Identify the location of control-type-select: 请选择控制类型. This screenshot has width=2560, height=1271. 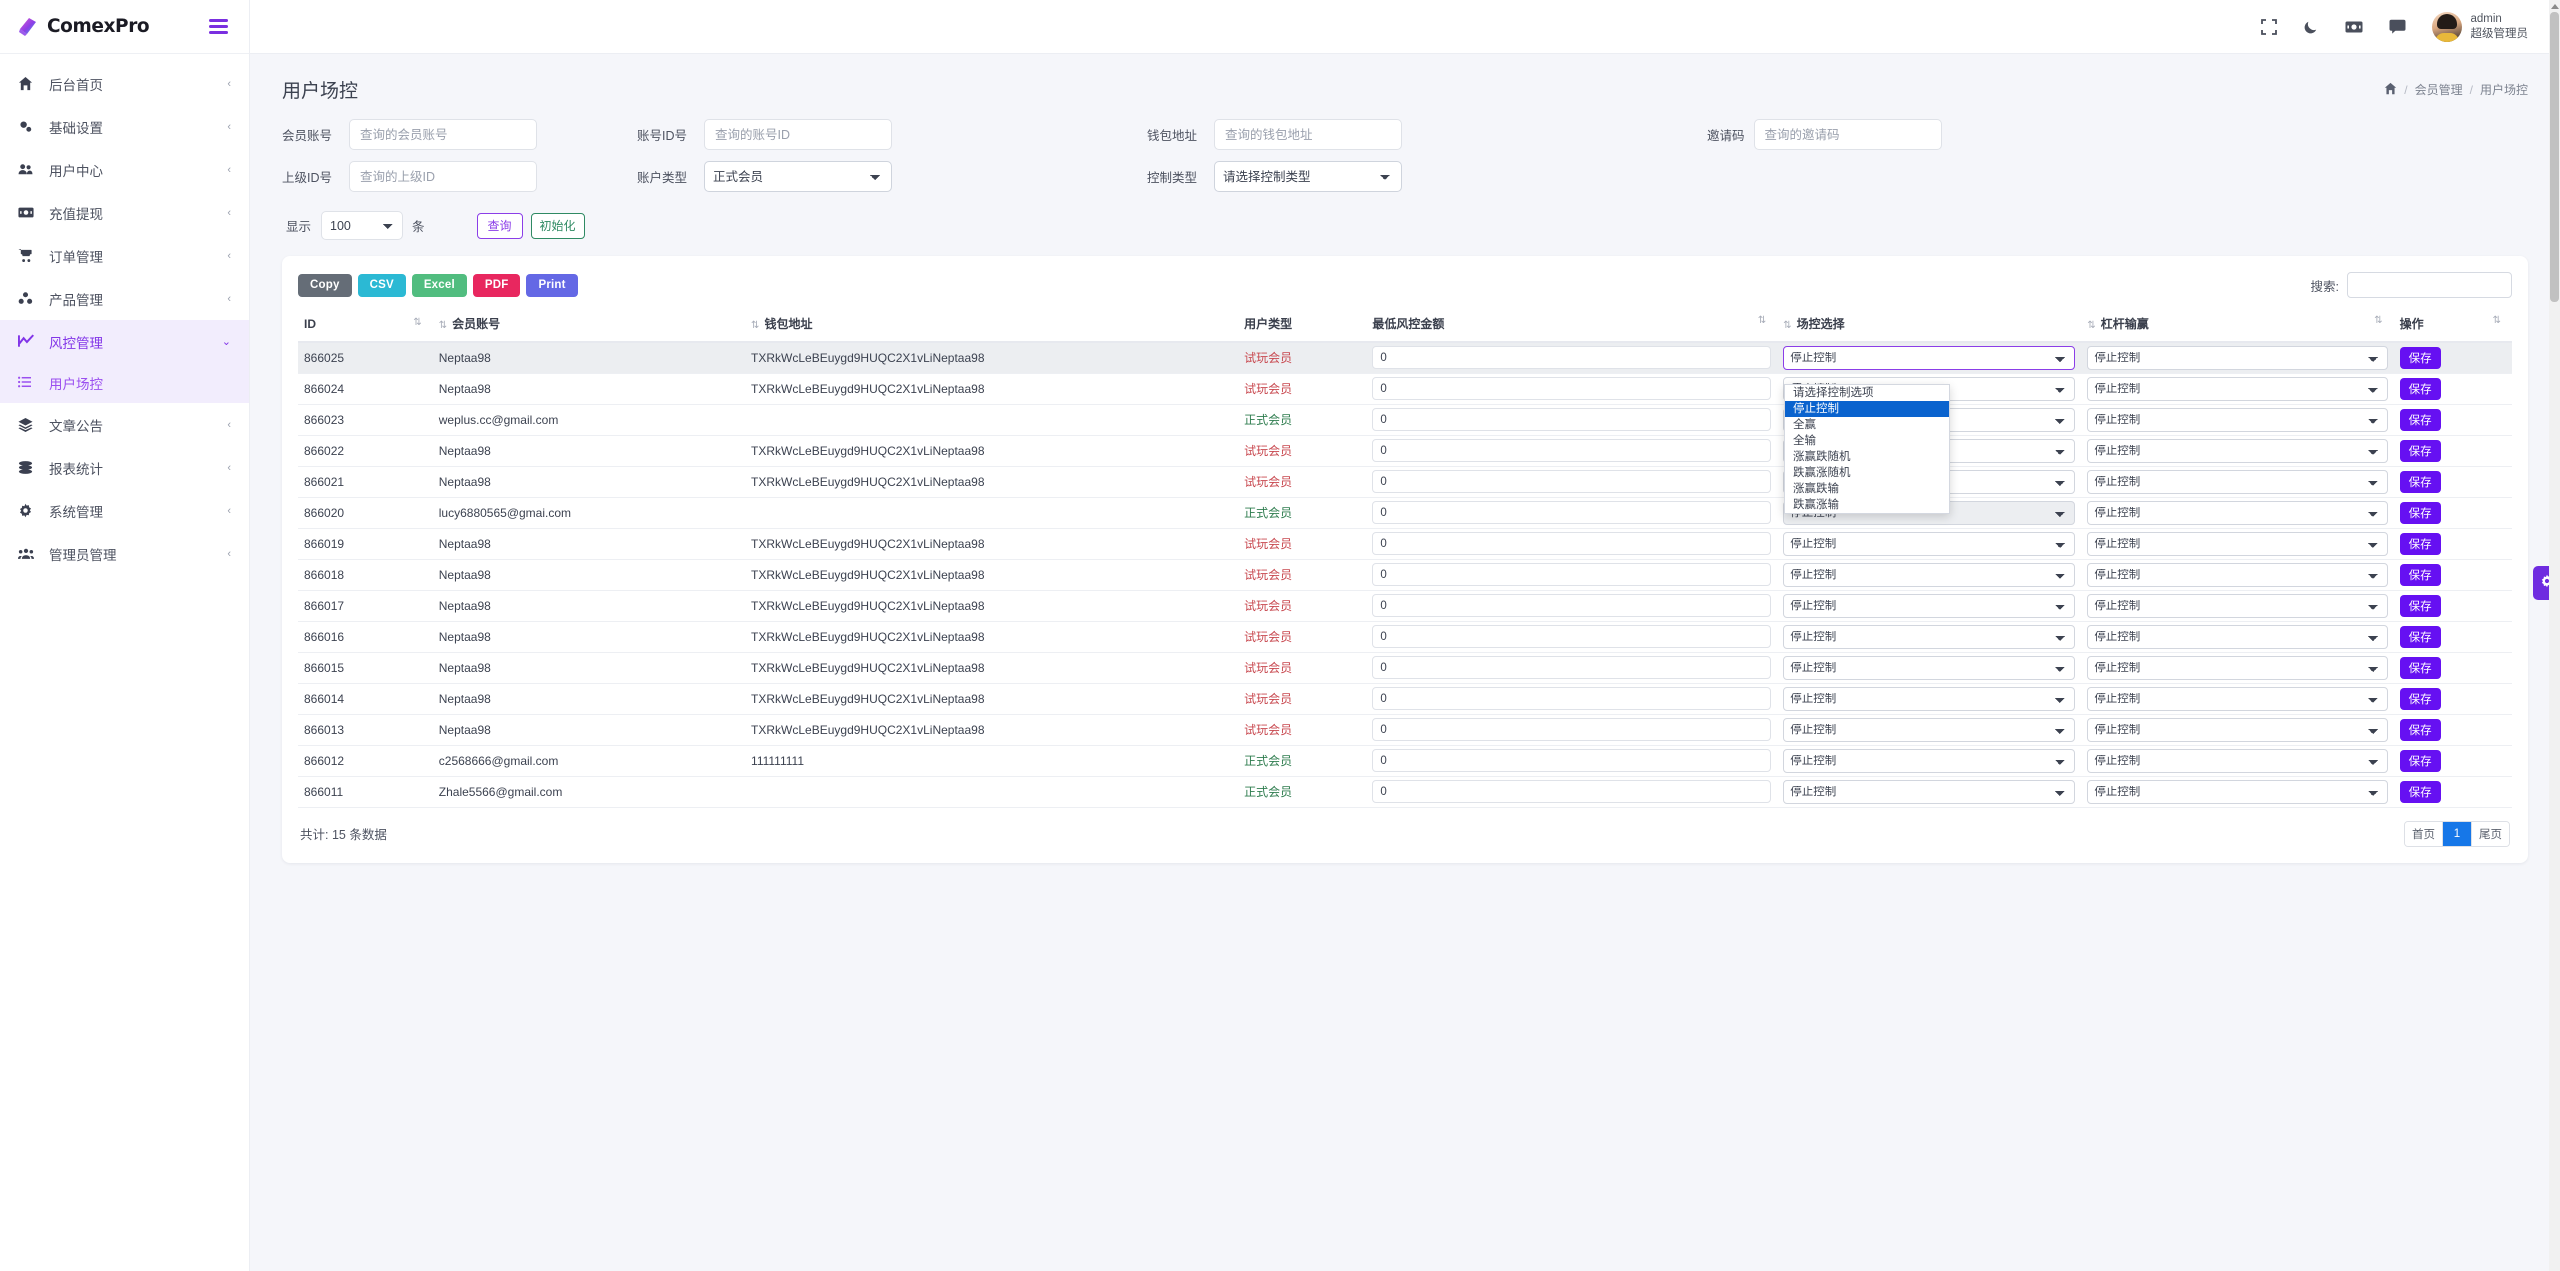
(1308, 176).